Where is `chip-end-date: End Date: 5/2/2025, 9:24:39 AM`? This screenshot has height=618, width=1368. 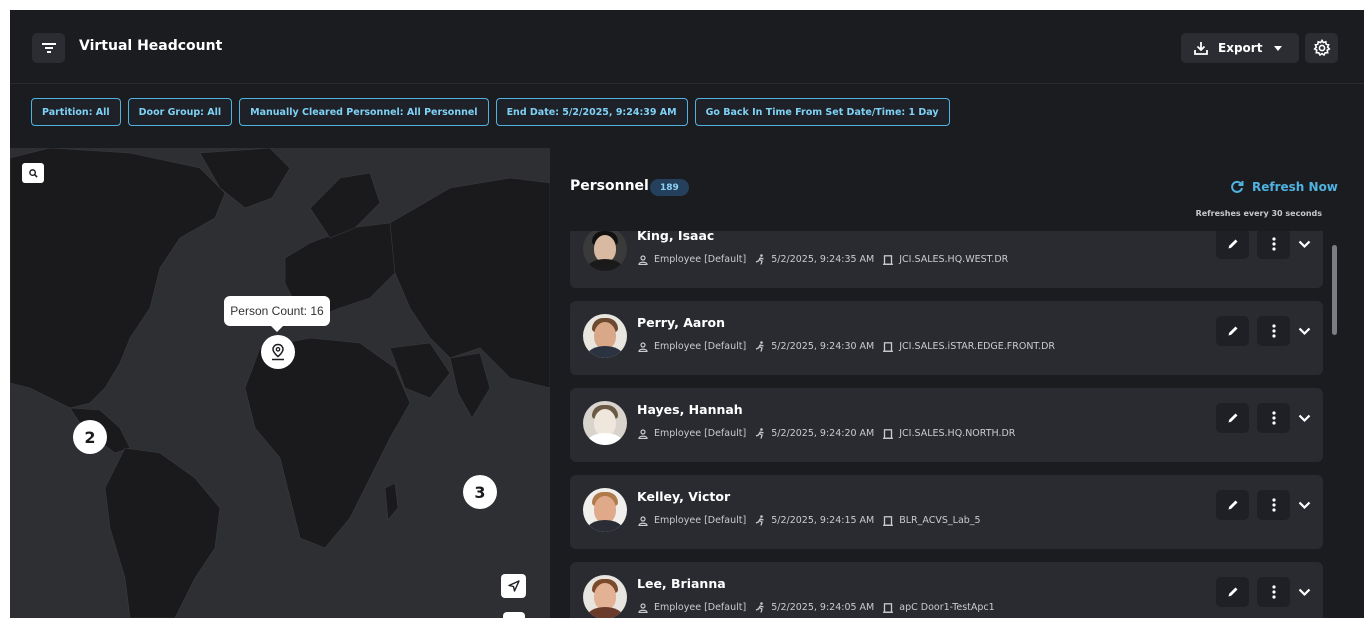
chip-end-date: End Date: 5/2/2025, 9:24:39 AM is located at coordinates (591, 112).